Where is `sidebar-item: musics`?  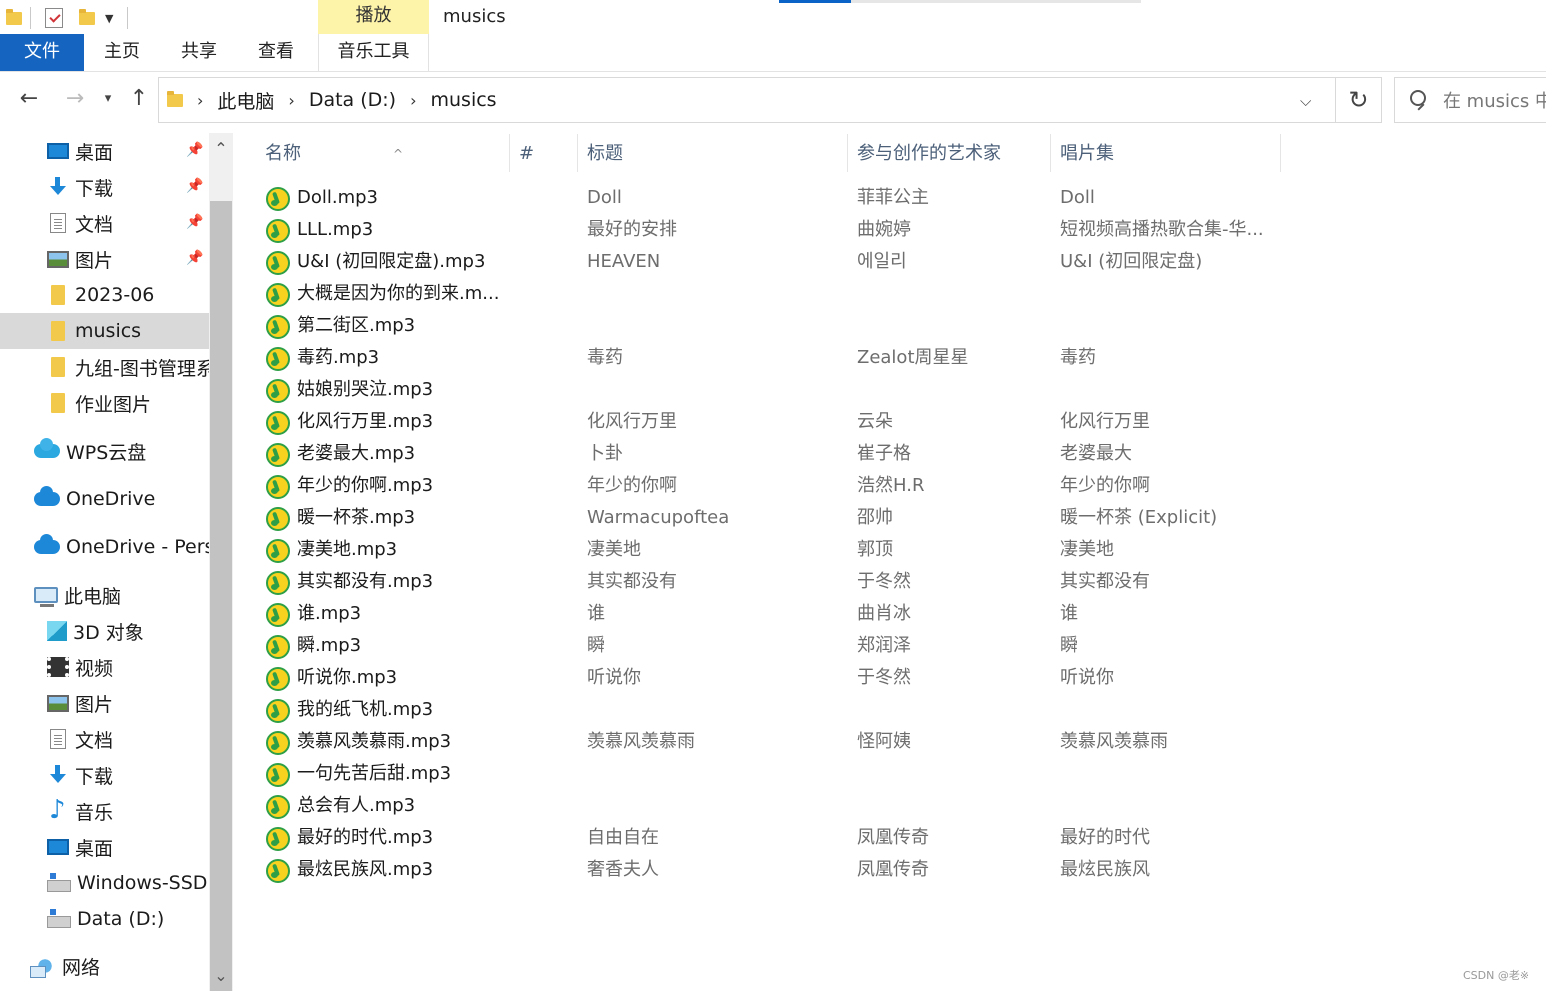
sidebar-item: musics is located at coordinates (104, 331).